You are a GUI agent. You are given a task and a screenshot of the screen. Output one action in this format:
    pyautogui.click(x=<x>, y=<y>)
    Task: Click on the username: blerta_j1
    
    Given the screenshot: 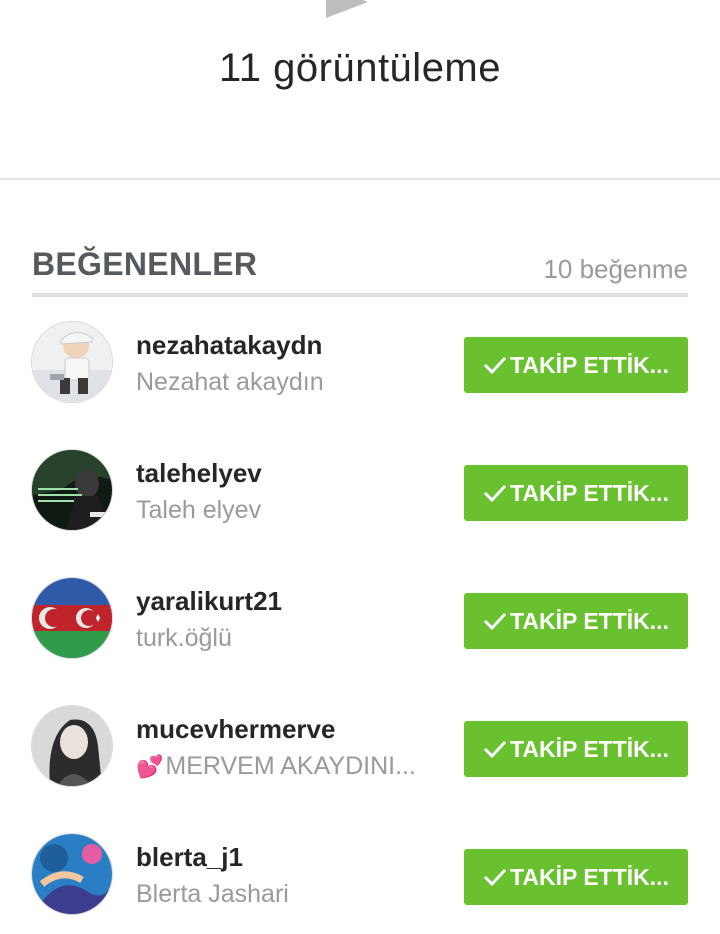 What is the action you would take?
    pyautogui.click(x=189, y=857)
    